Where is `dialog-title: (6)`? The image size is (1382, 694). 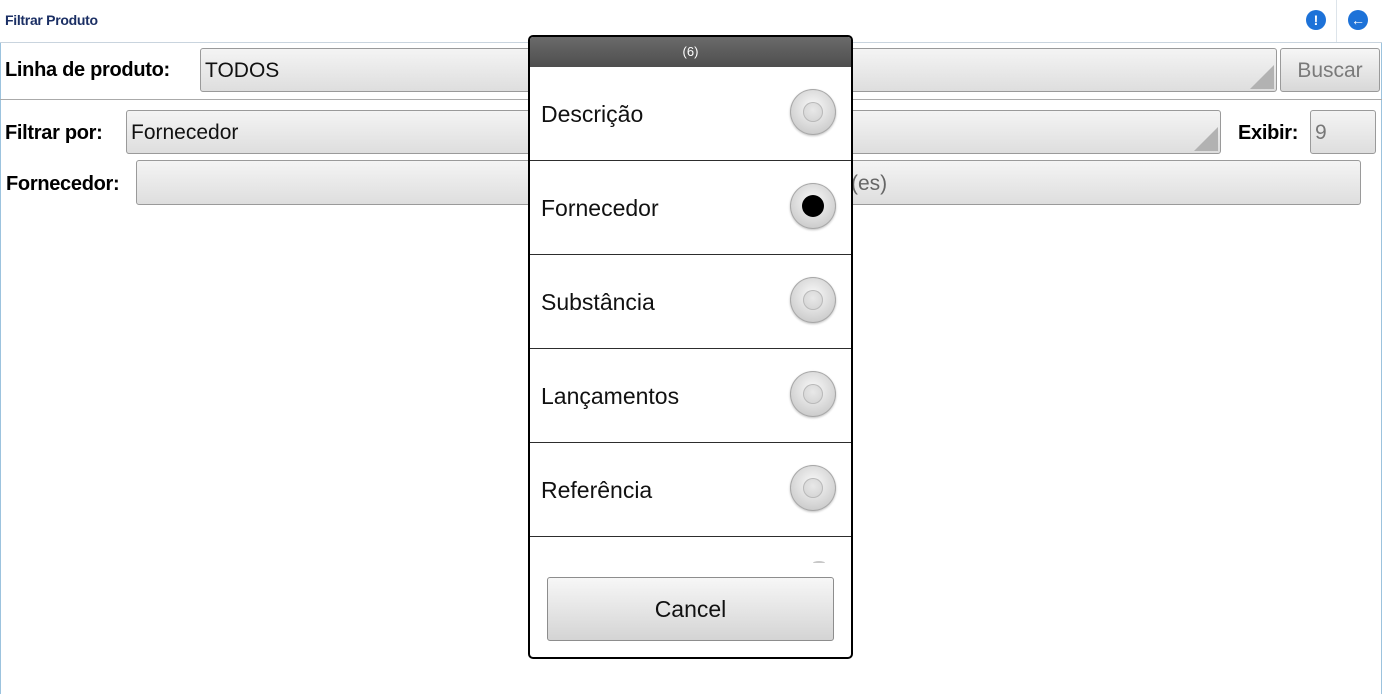
dialog-title: (6) is located at coordinates (690, 52).